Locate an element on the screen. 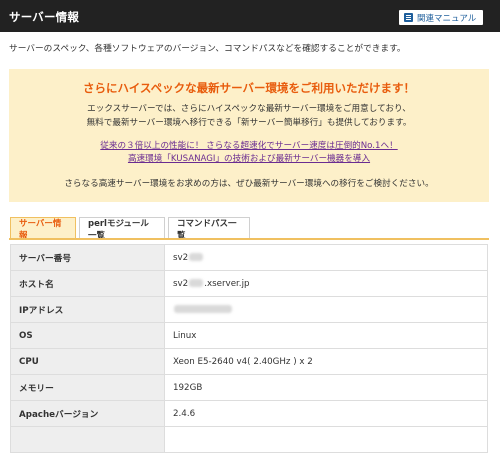  table-row: サーバー番号 sv2 is located at coordinates (249, 257).